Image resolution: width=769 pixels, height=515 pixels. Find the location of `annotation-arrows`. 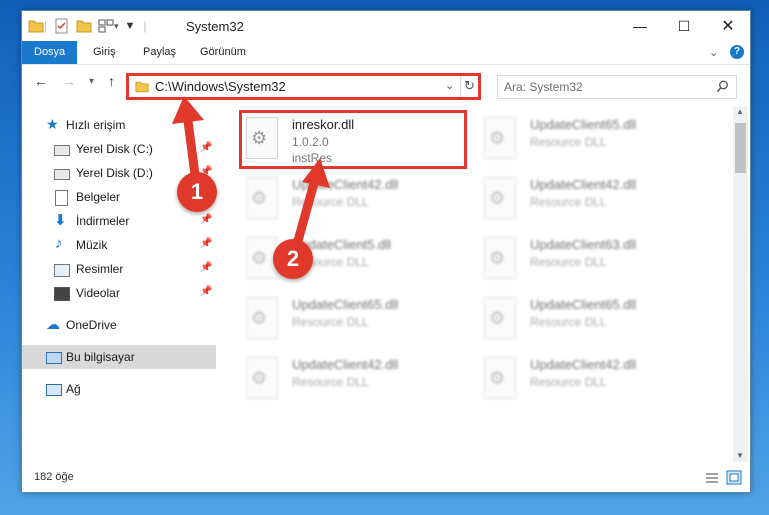

annotation-arrows is located at coordinates (251, 174).